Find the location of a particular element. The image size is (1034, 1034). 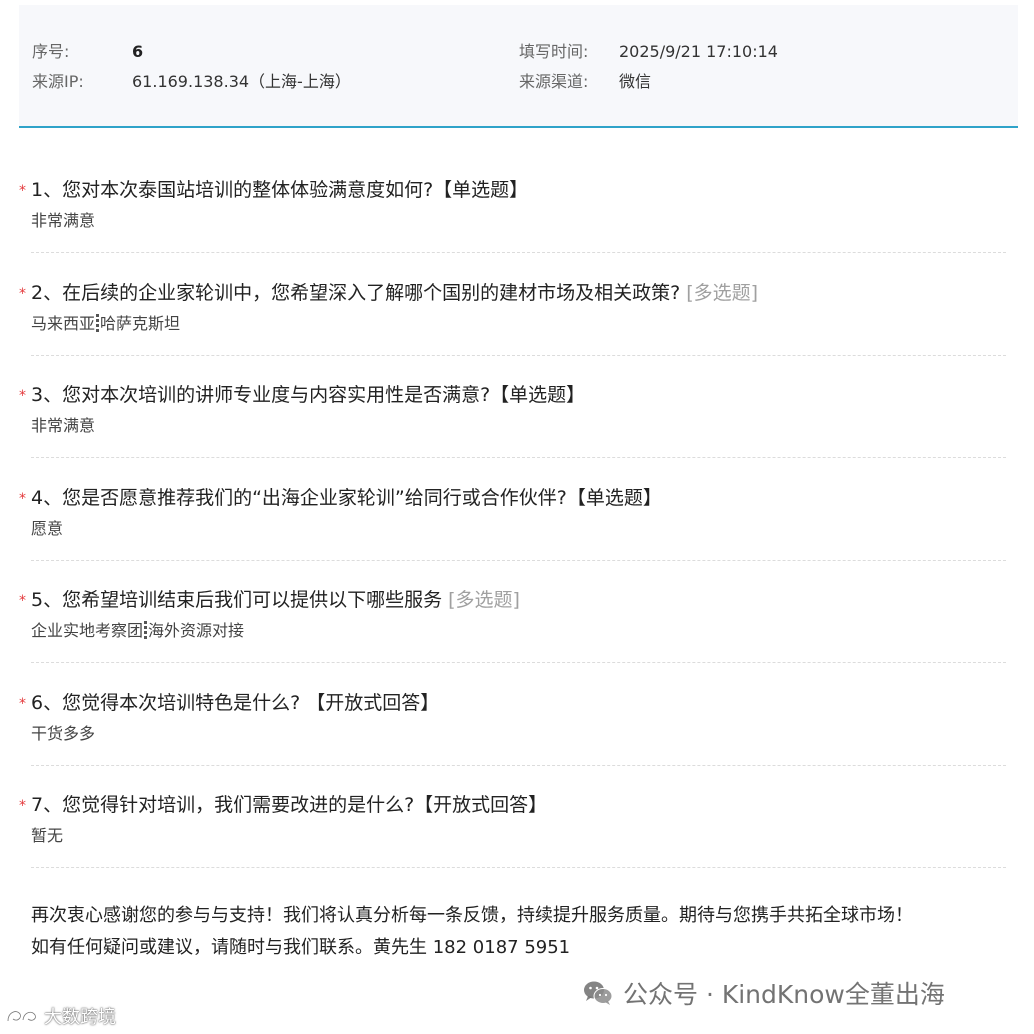

answer-option: 干货多多 is located at coordinates (63, 733).